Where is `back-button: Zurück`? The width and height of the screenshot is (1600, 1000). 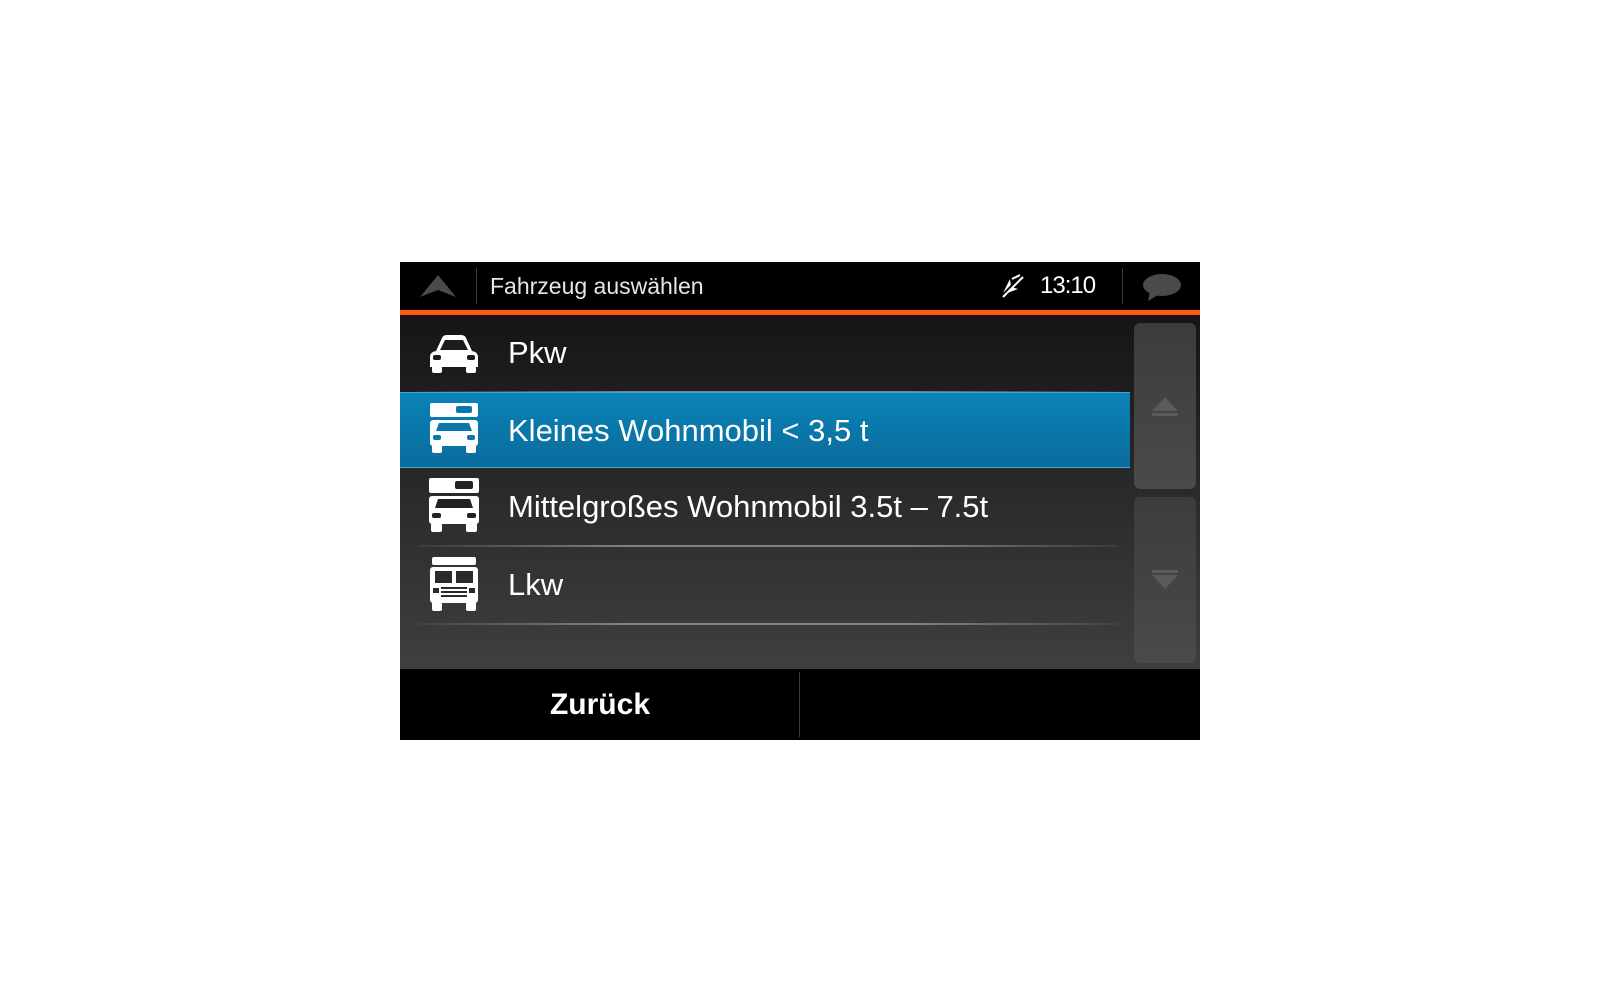
back-button: Zurück is located at coordinates (600, 704).